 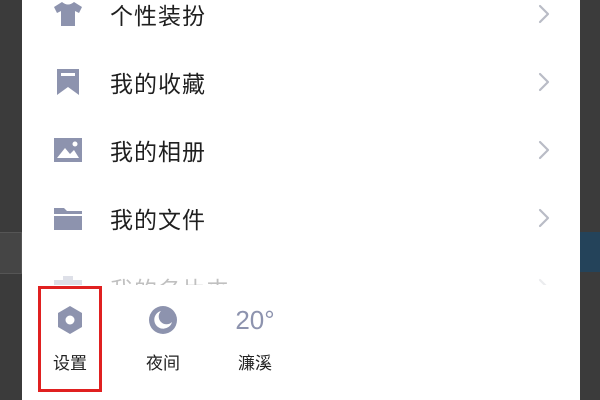 What do you see at coordinates (68, 15) in the screenshot?
I see `tshirt-icon` at bounding box center [68, 15].